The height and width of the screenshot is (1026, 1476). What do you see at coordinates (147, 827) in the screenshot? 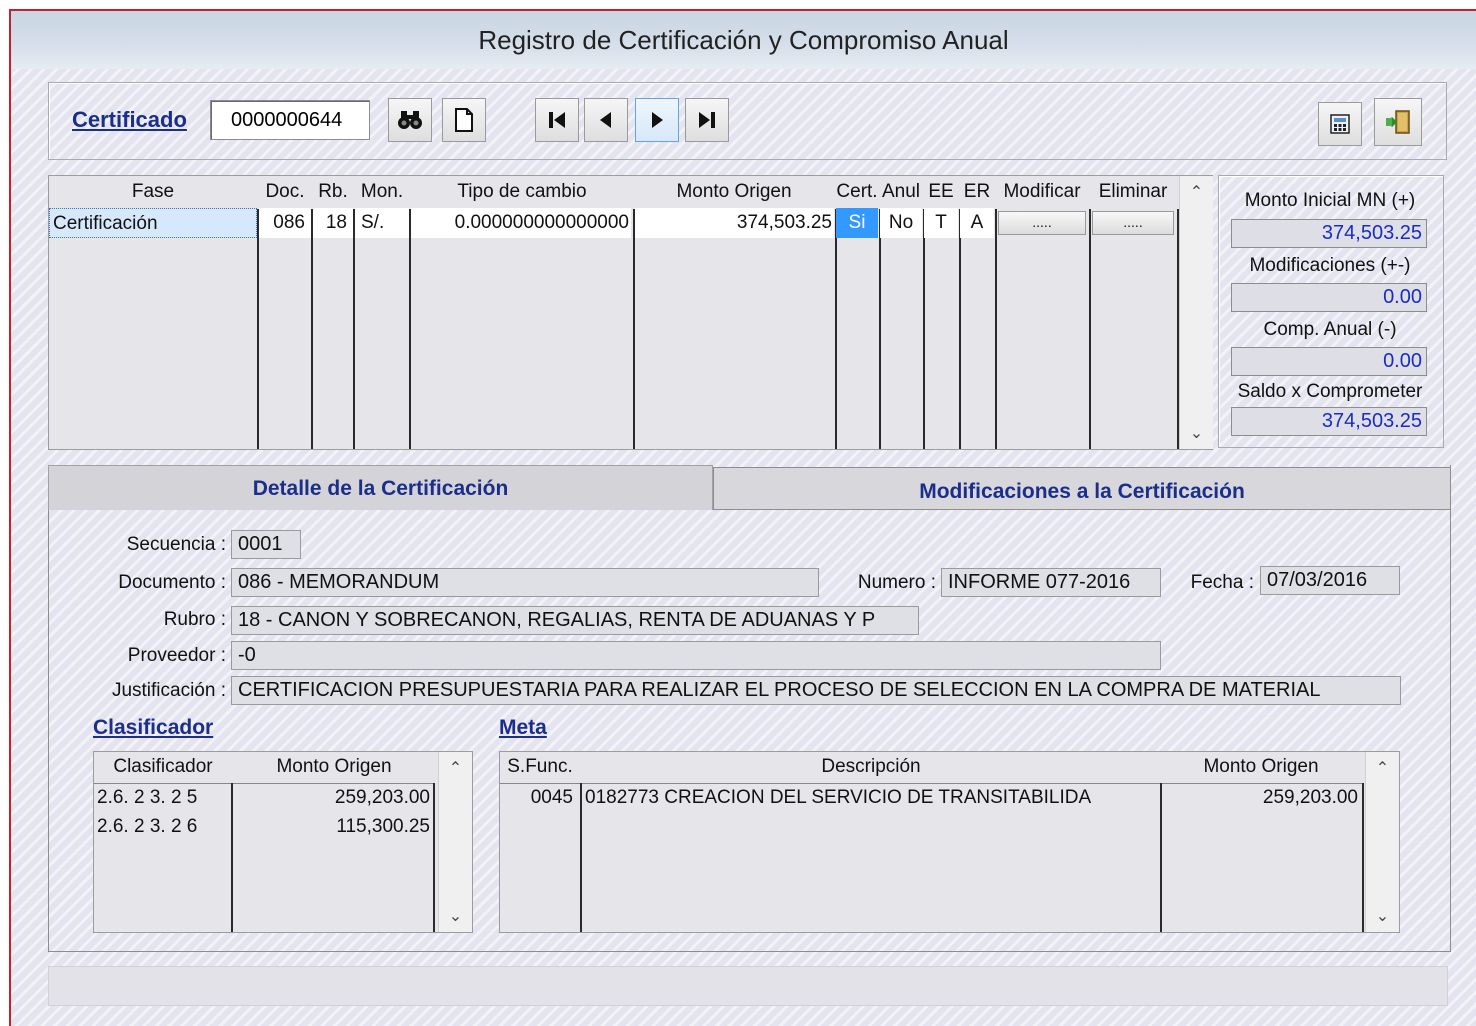
I see `clasificador-codigo: 2.6. 2 3. 2 6` at bounding box center [147, 827].